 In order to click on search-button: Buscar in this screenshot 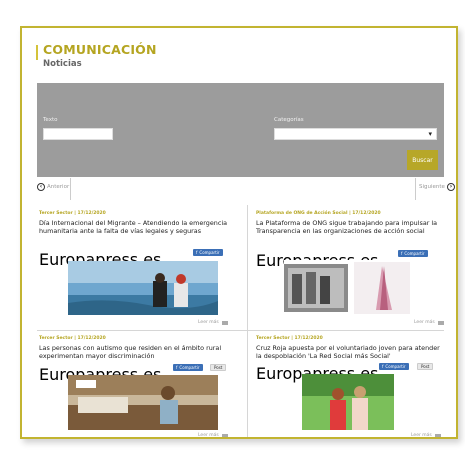, I will do `click(422, 160)`.